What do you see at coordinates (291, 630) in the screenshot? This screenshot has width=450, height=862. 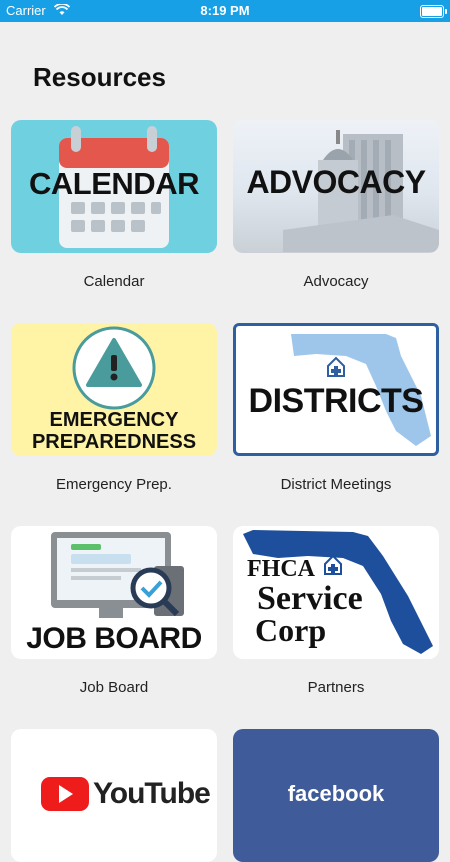 I see `partners-image-text-3: Corp` at bounding box center [291, 630].